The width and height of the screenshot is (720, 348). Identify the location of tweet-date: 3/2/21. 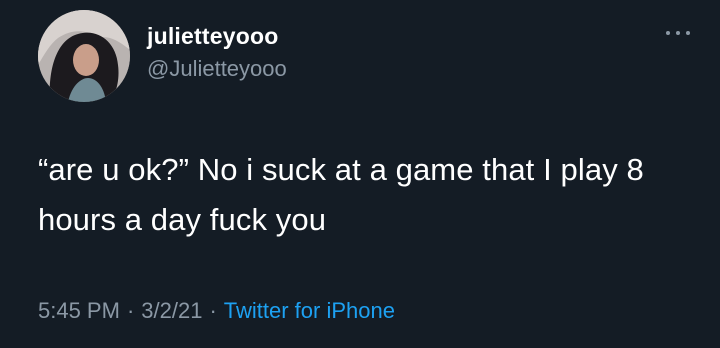
(171, 310).